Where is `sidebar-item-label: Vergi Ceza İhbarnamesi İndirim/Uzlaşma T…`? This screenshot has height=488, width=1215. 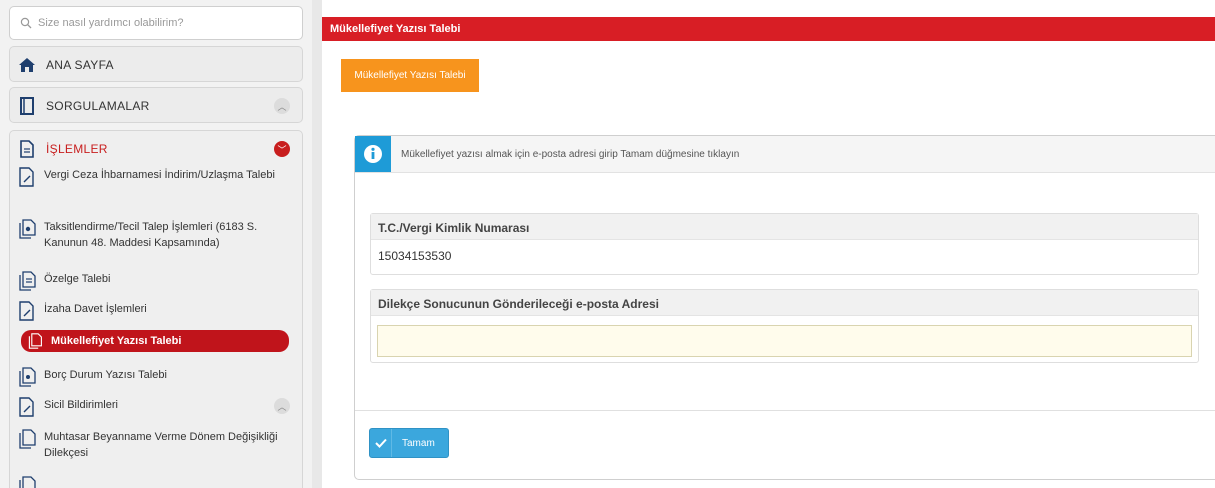
sidebar-item-label: Vergi Ceza İhbarnamesi İndirim/Uzlaşma T… is located at coordinates (159, 175).